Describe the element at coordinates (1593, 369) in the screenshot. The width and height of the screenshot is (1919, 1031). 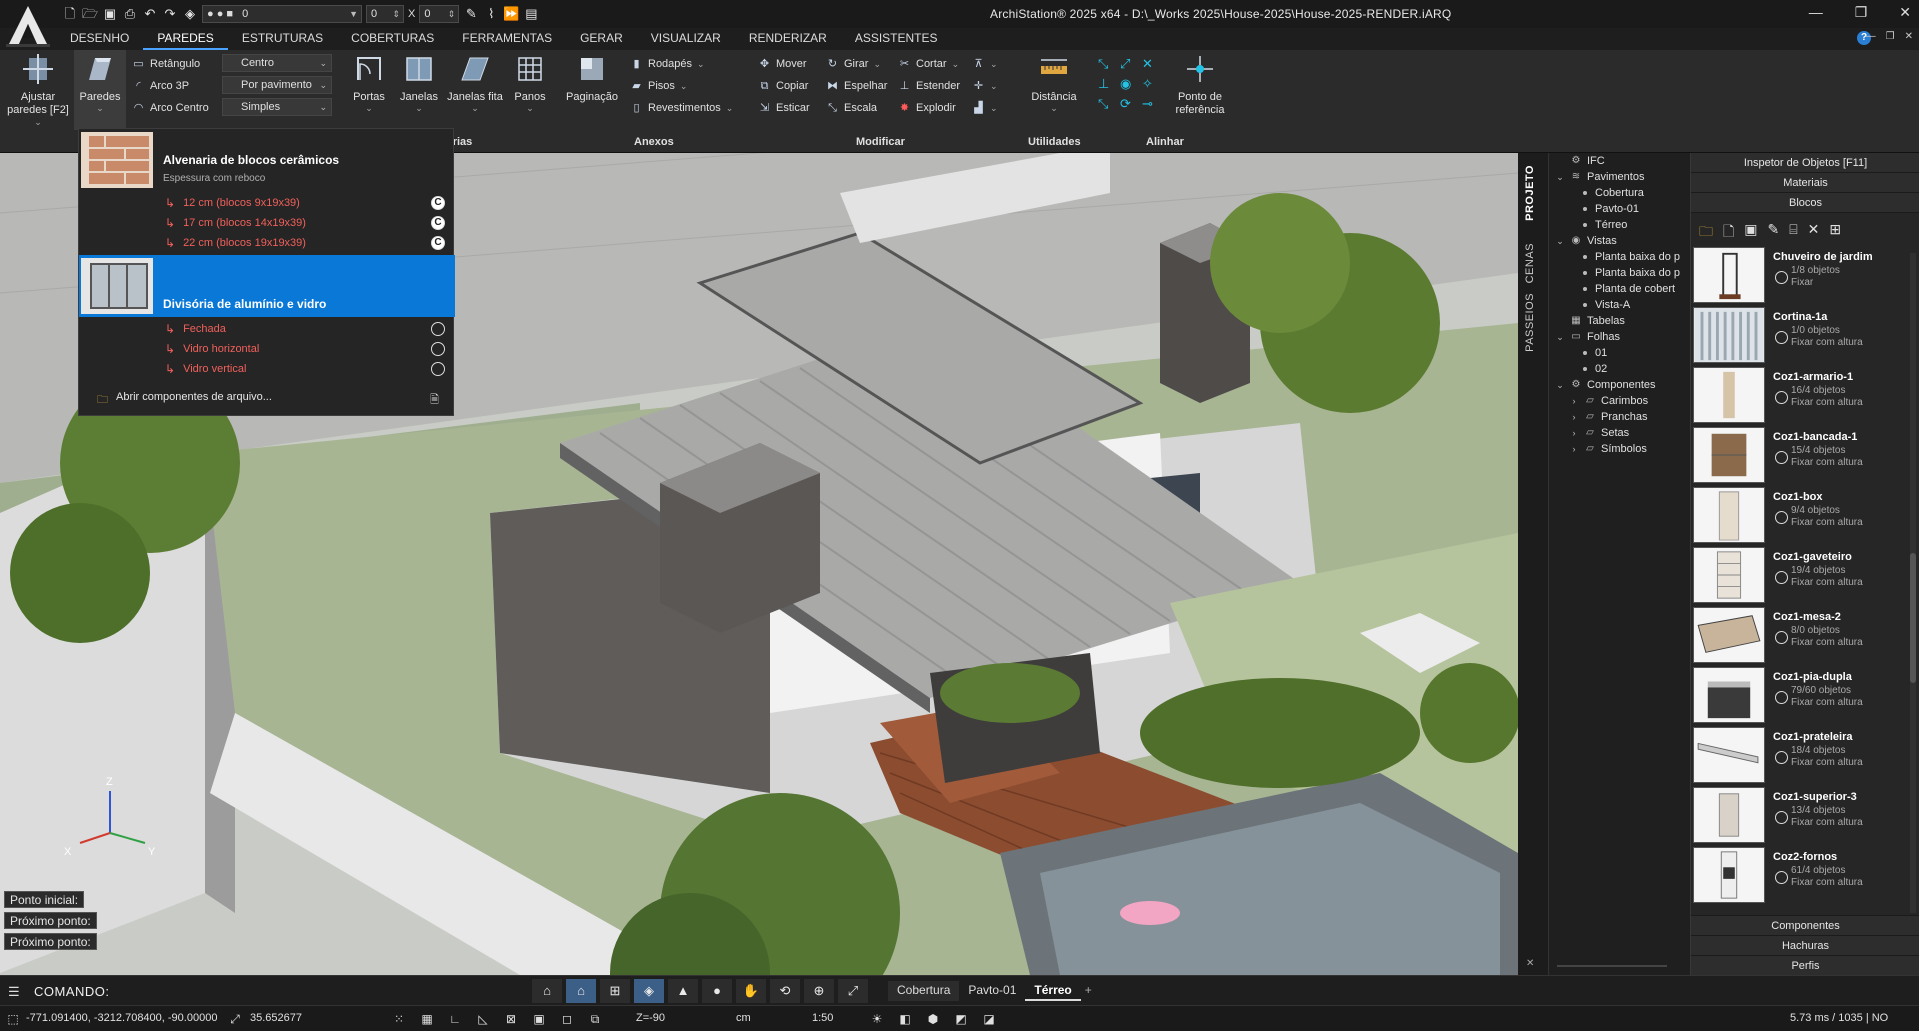
I see `tree-folha-02: 02` at that location.